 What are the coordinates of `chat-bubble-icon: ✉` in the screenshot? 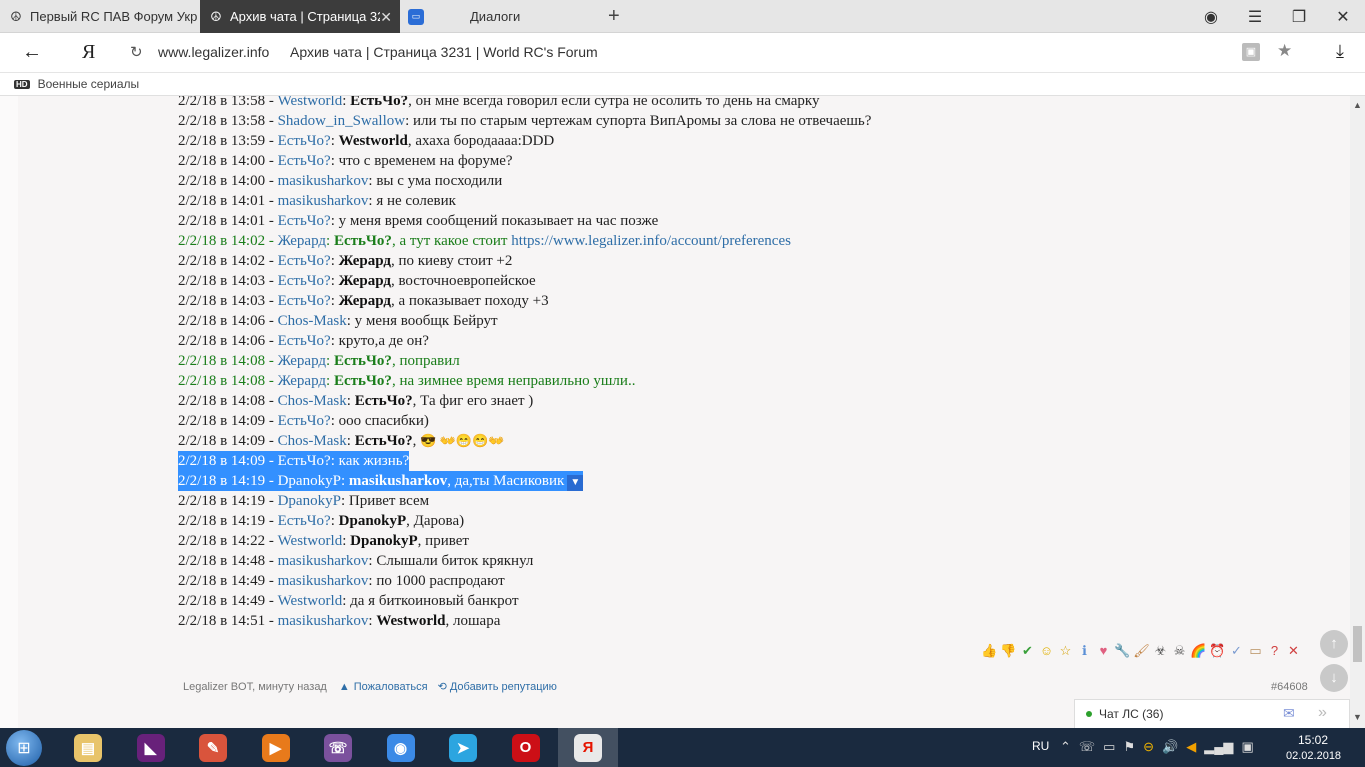 It's located at (1289, 713).